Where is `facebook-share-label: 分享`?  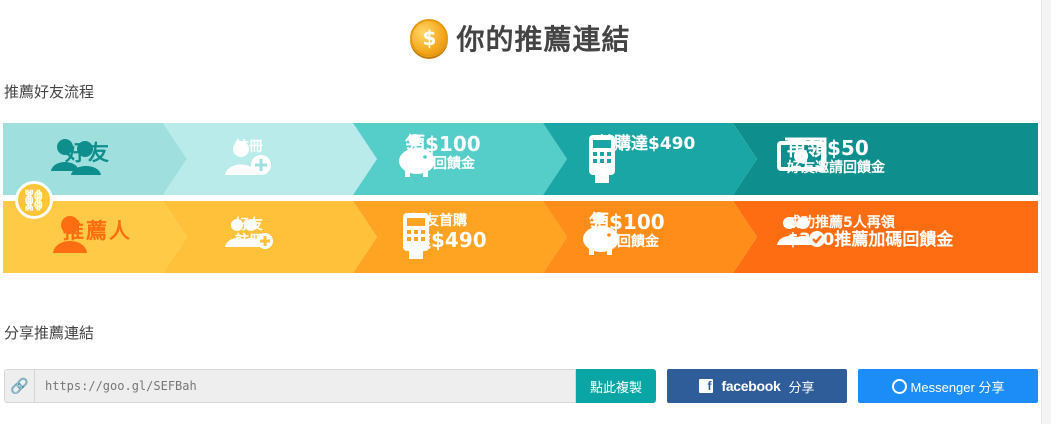
facebook-share-label: 分享 is located at coordinates (801, 387).